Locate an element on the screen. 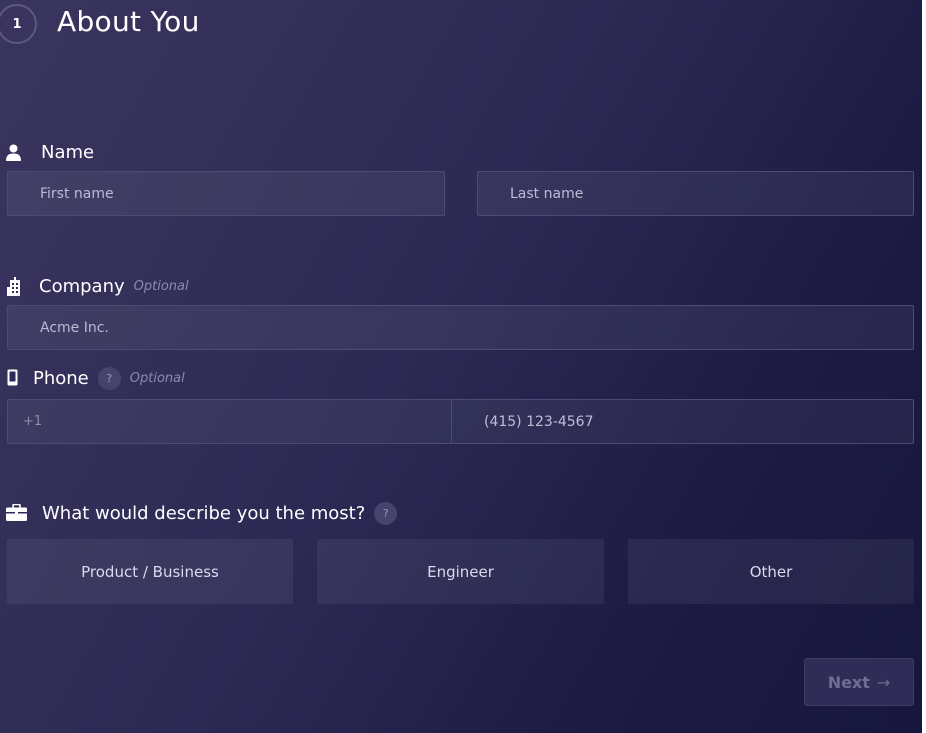 This screenshot has height=733, width=926. name-label: Name is located at coordinates (68, 152).